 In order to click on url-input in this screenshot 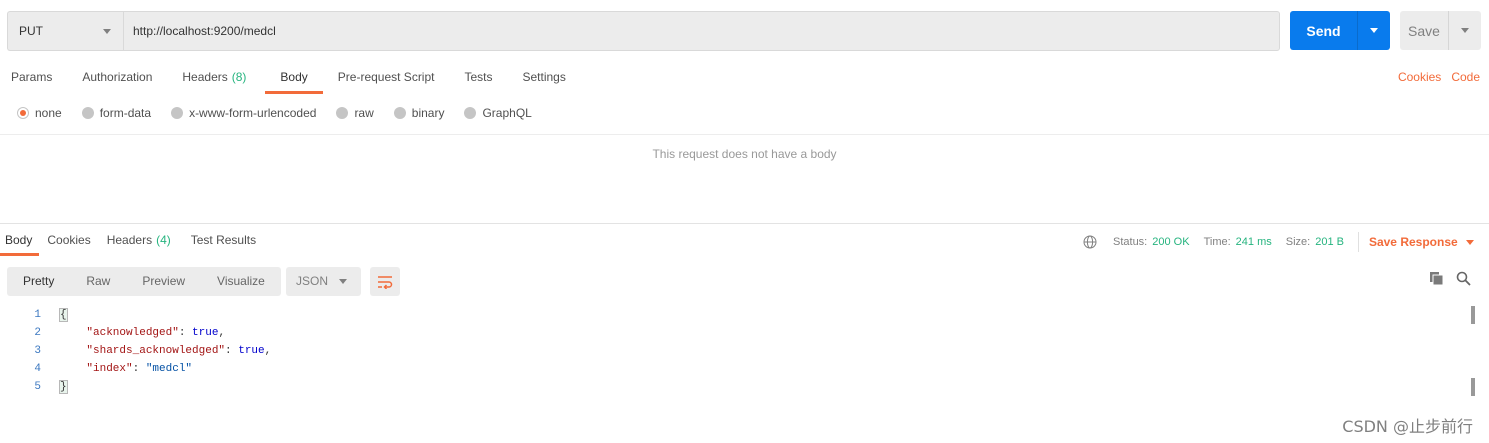, I will do `click(701, 31)`.